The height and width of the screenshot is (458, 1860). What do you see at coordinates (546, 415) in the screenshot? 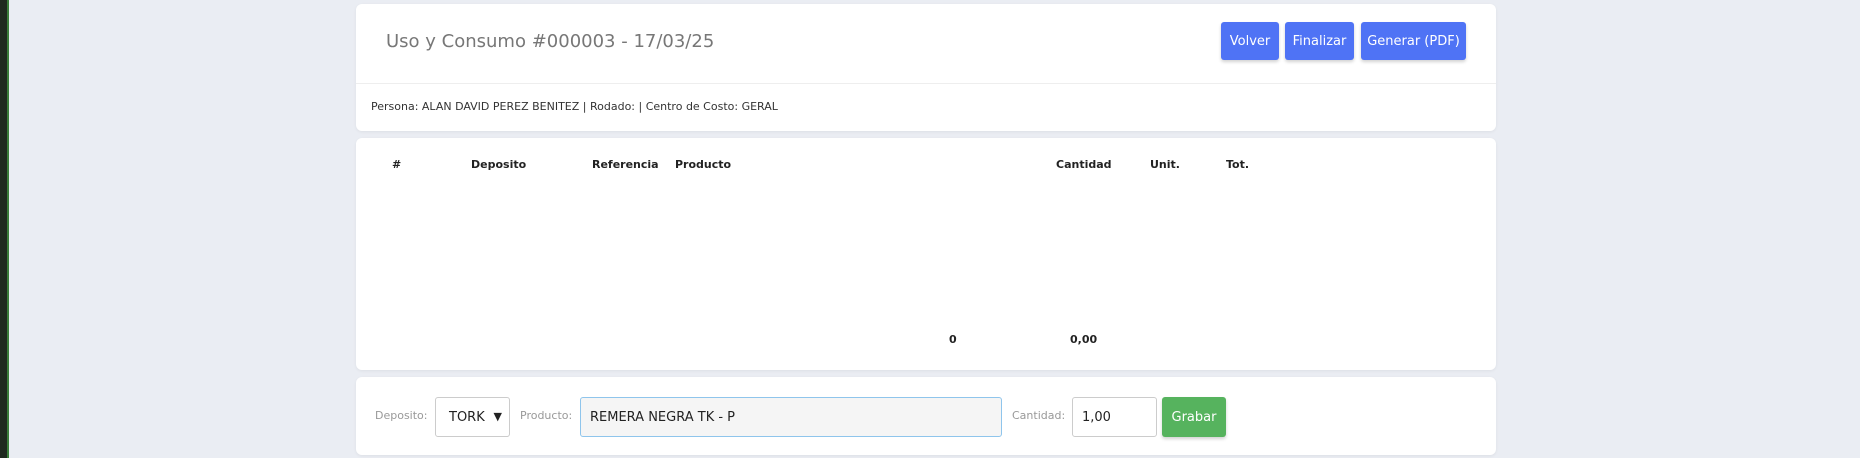
I see `producto-label: Producto:` at bounding box center [546, 415].